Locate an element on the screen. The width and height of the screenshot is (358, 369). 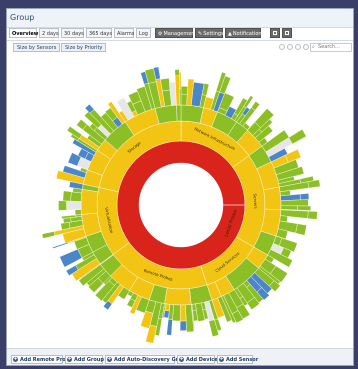
add-device-label: Add Device is located at coordinates (202, 360).